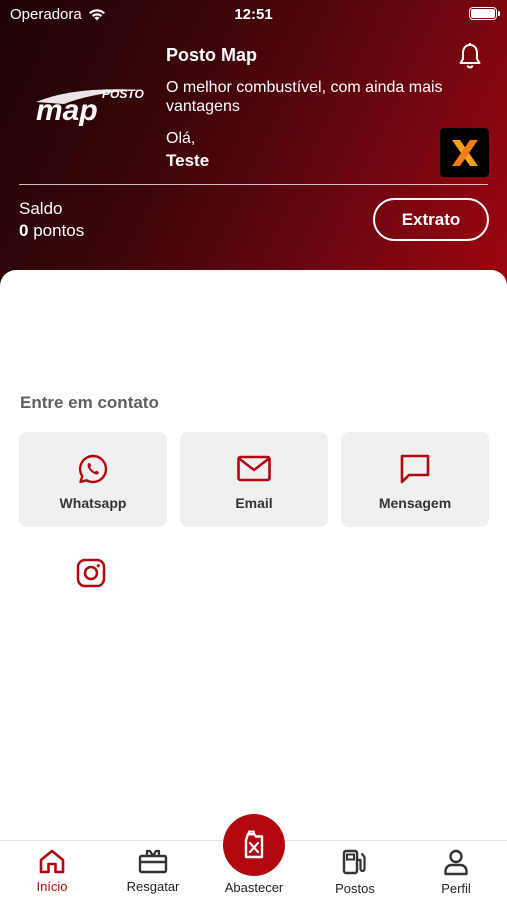  What do you see at coordinates (67, 110) in the screenshot?
I see `logo-text-main: map` at bounding box center [67, 110].